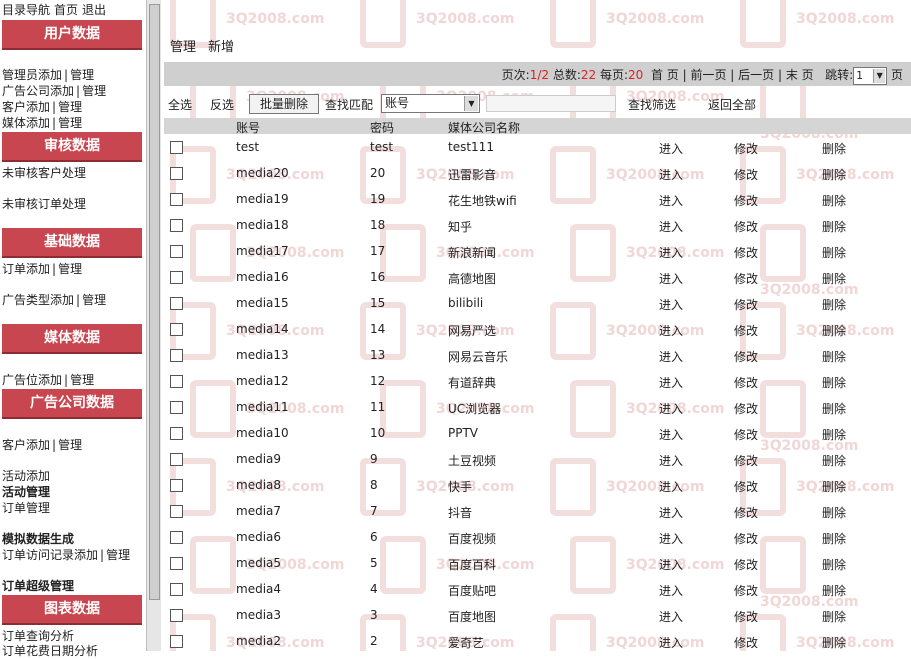 The image size is (911, 659). Describe the element at coordinates (222, 104) in the screenshot. I see `invert-selection-button: 反选` at that location.